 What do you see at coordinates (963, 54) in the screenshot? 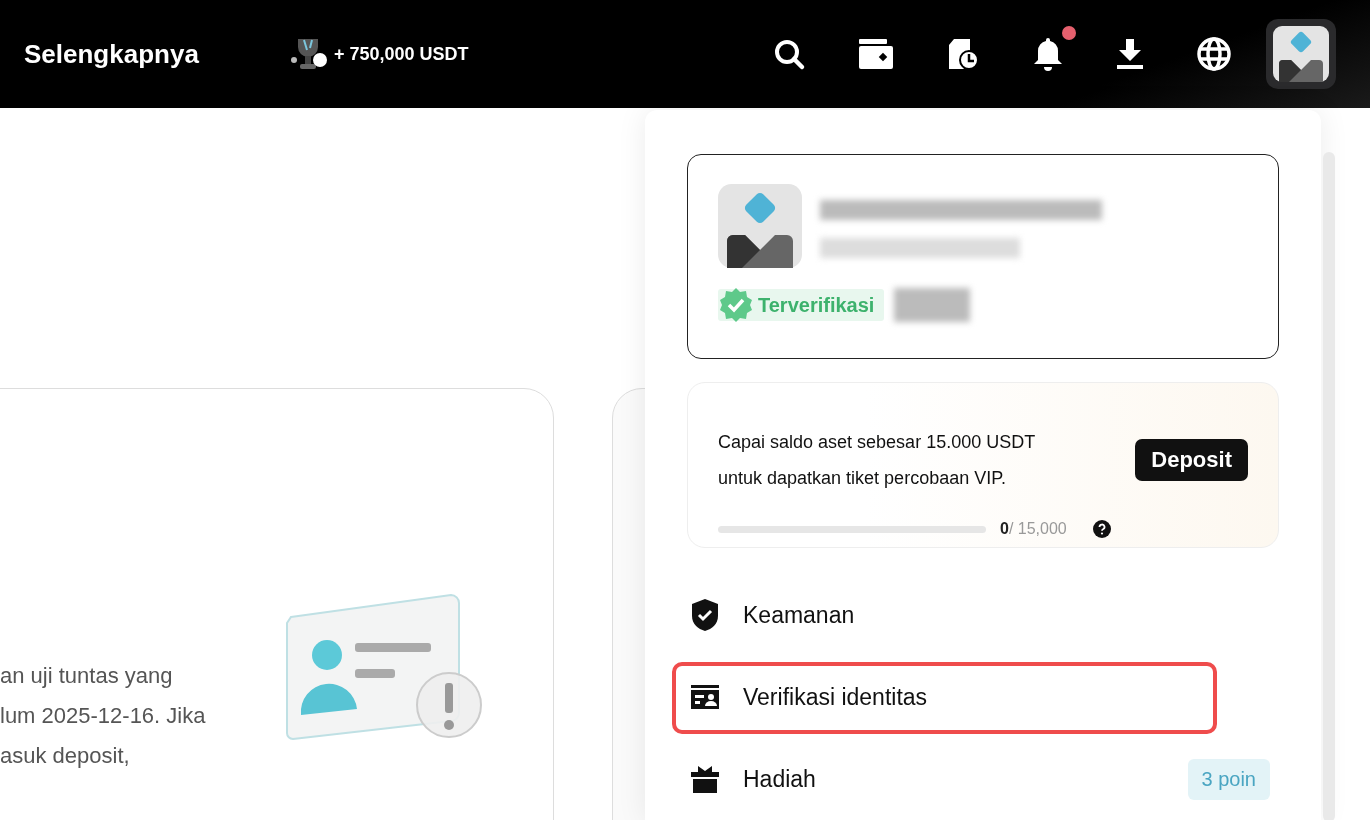
I see `document-clock-icon` at bounding box center [963, 54].